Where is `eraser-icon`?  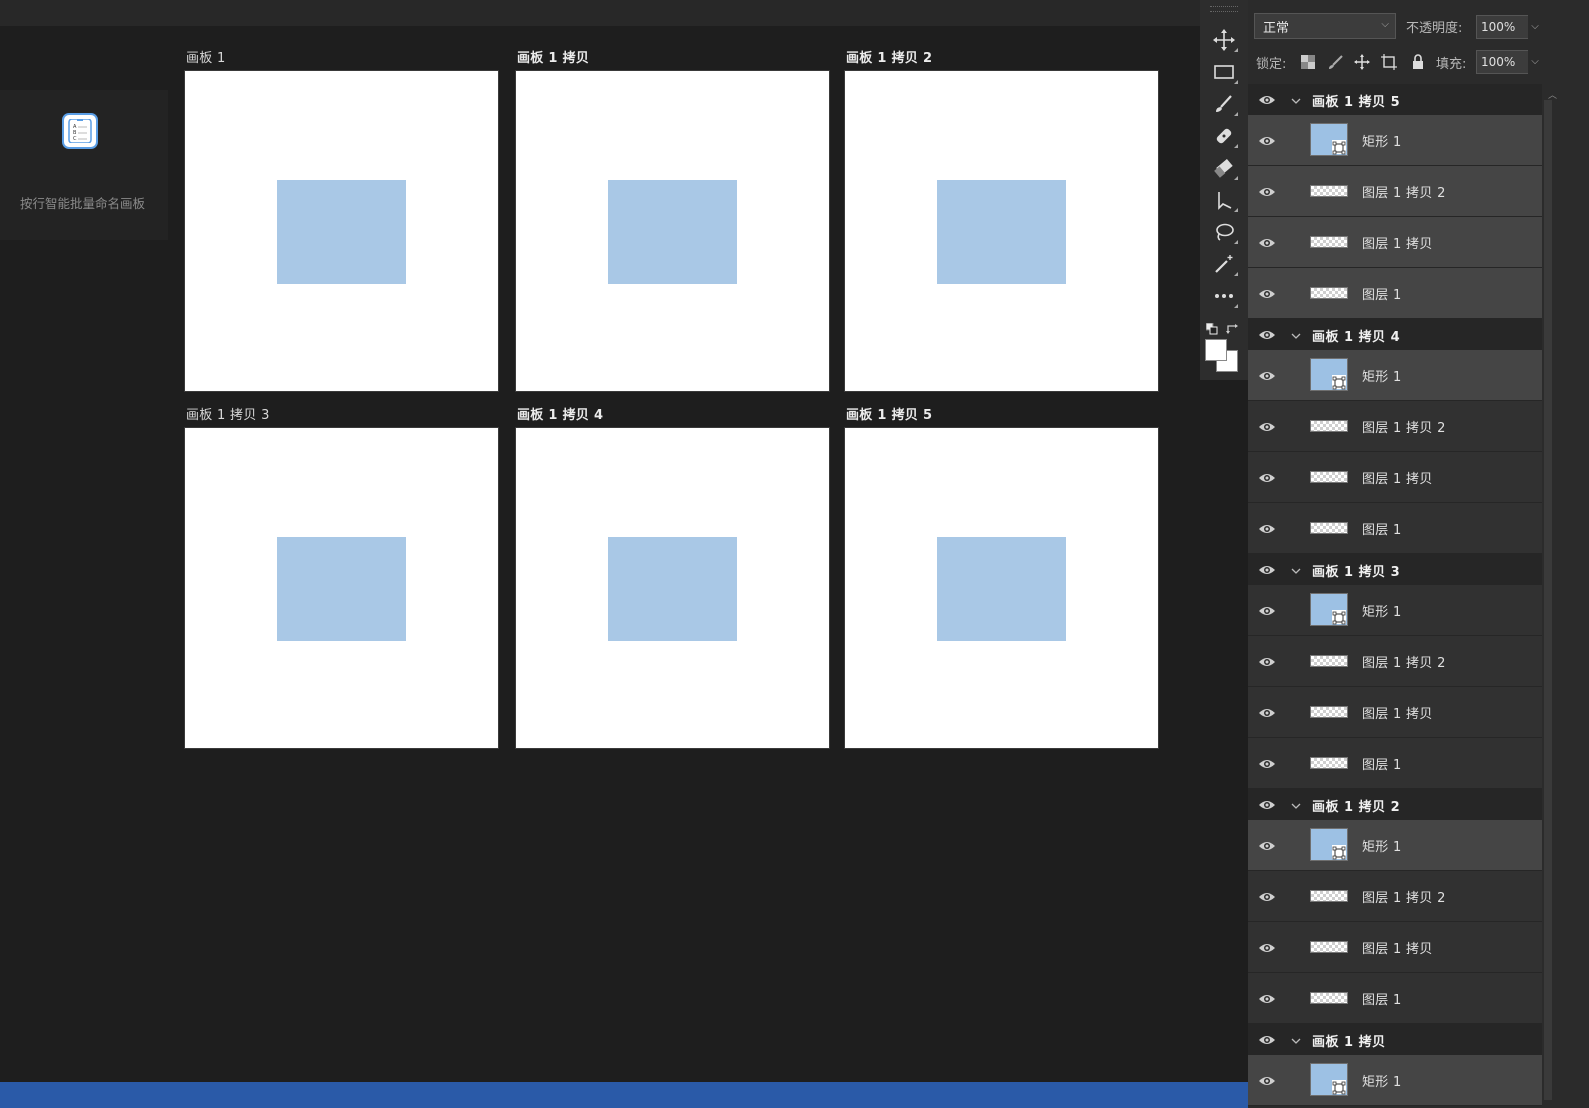 eraser-icon is located at coordinates (1224, 168).